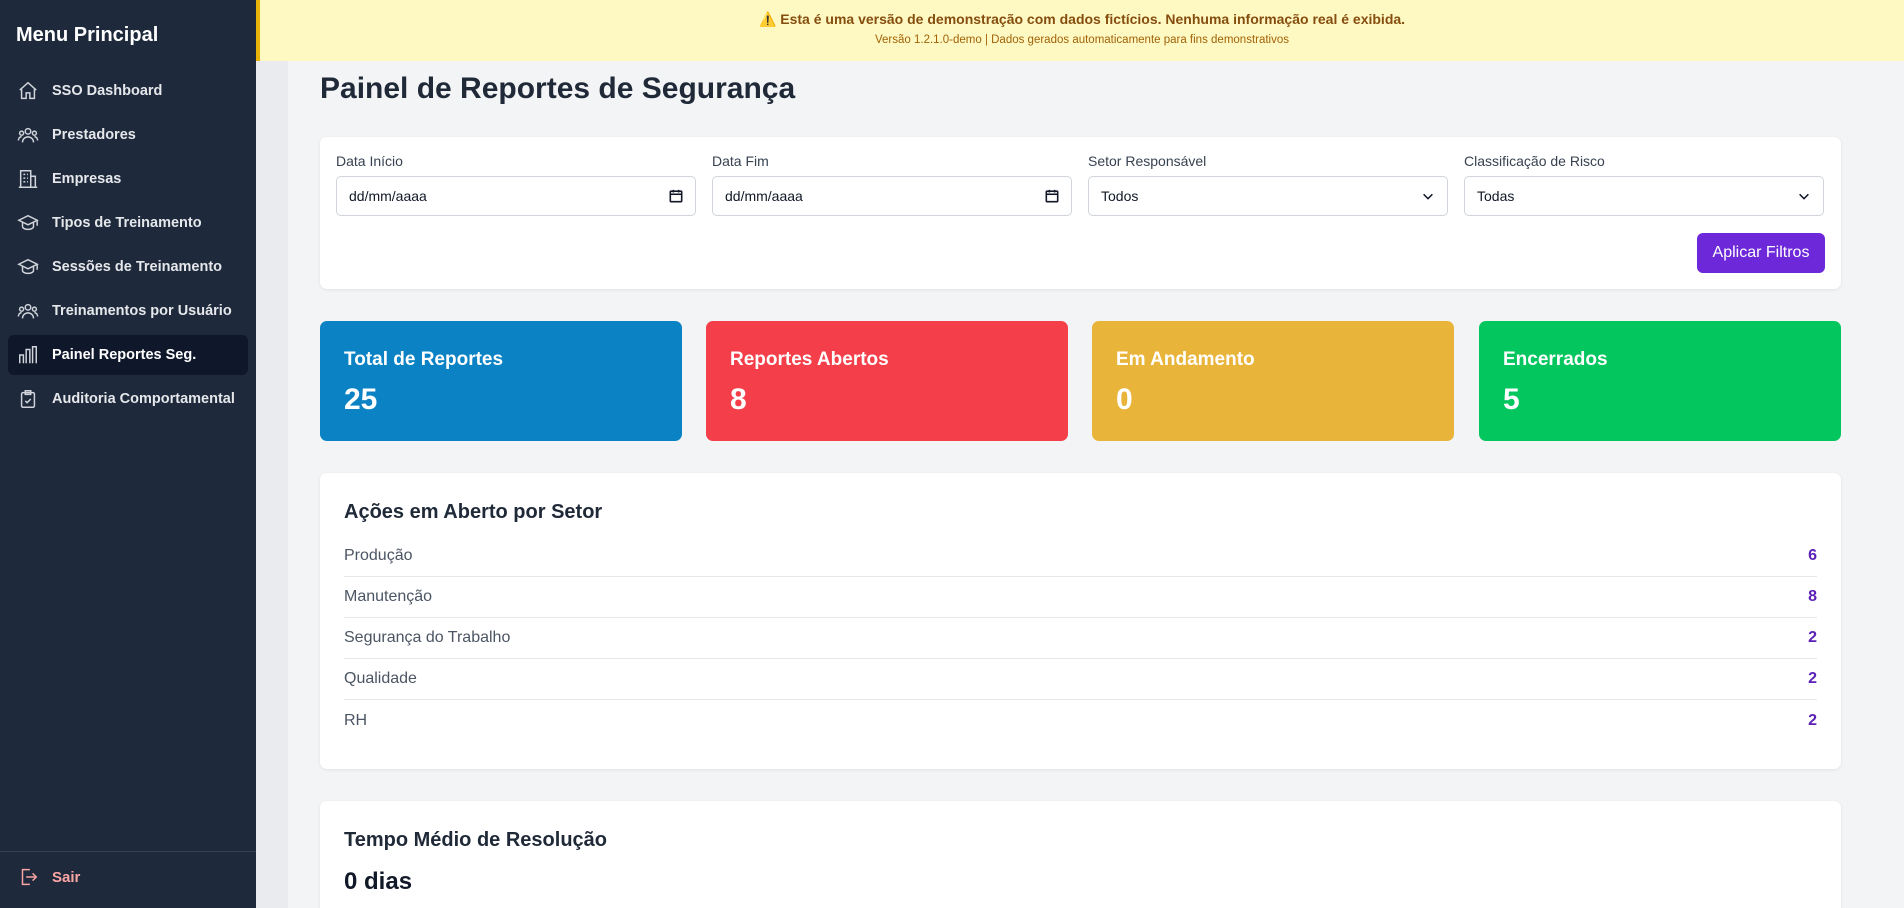  Describe the element at coordinates (29, 877) in the screenshot. I see `logout-icon` at that location.